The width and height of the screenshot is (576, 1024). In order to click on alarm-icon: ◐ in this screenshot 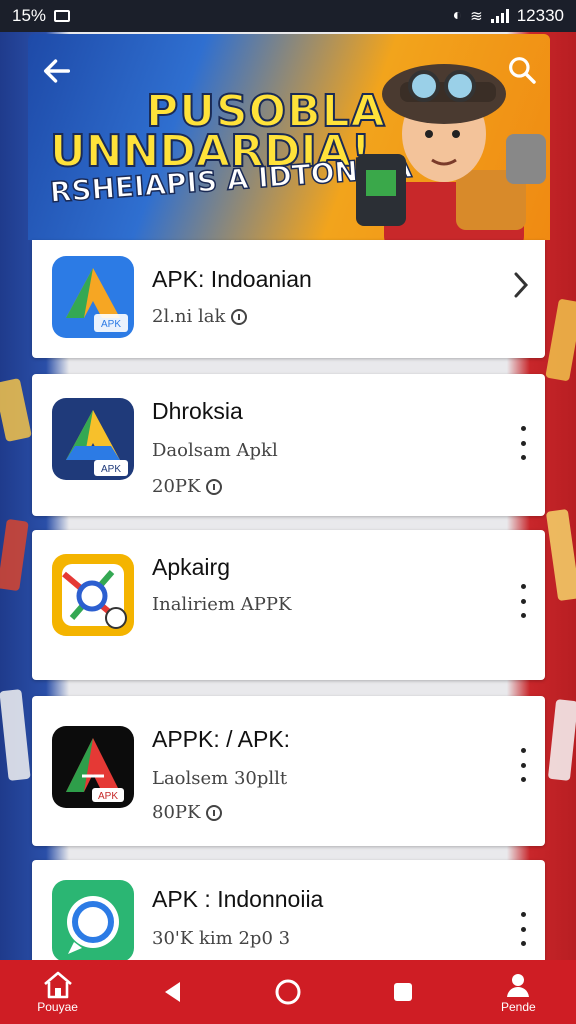, I will do `click(457, 15)`.